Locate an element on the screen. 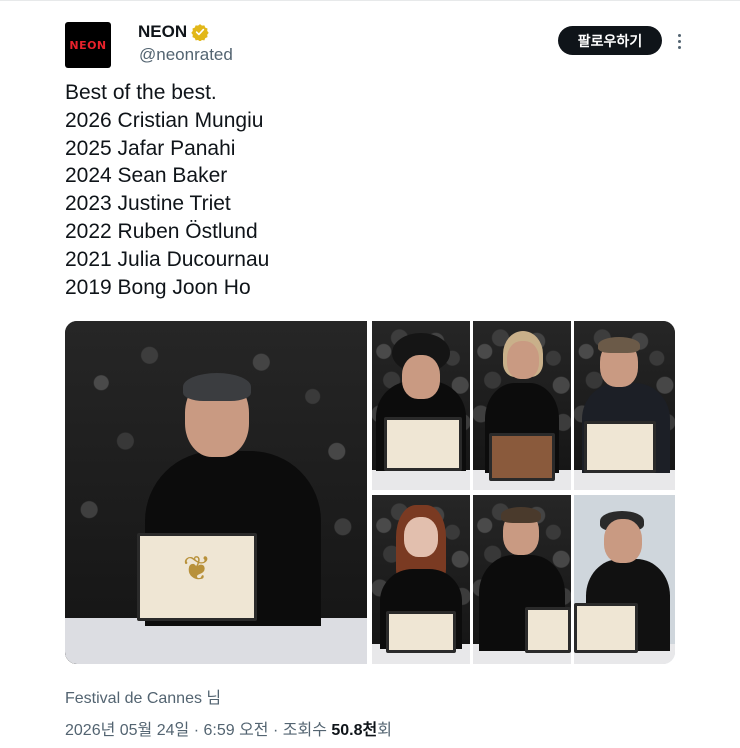 This screenshot has width=740, height=748. views-unit: 회 is located at coordinates (384, 730).